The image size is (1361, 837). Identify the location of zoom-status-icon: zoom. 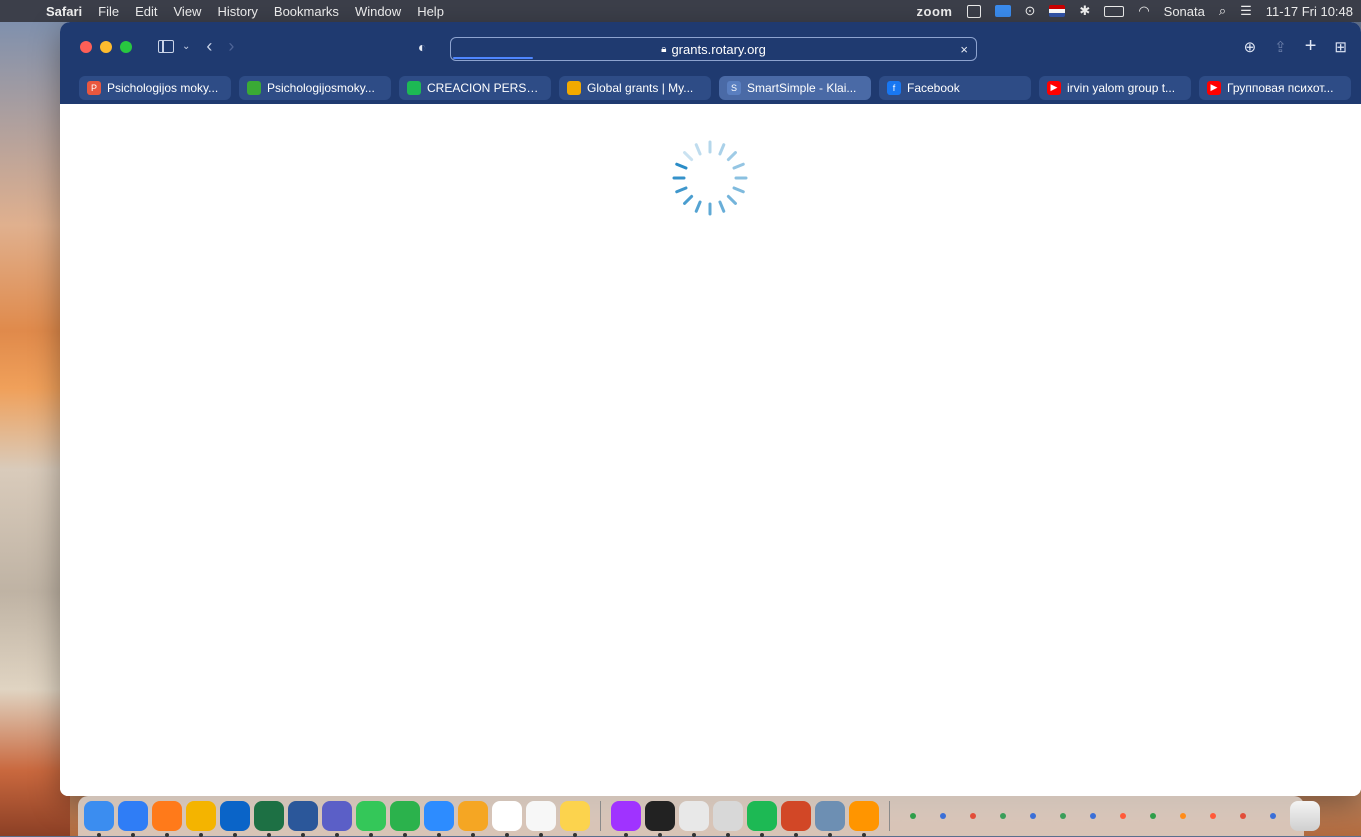
(935, 11).